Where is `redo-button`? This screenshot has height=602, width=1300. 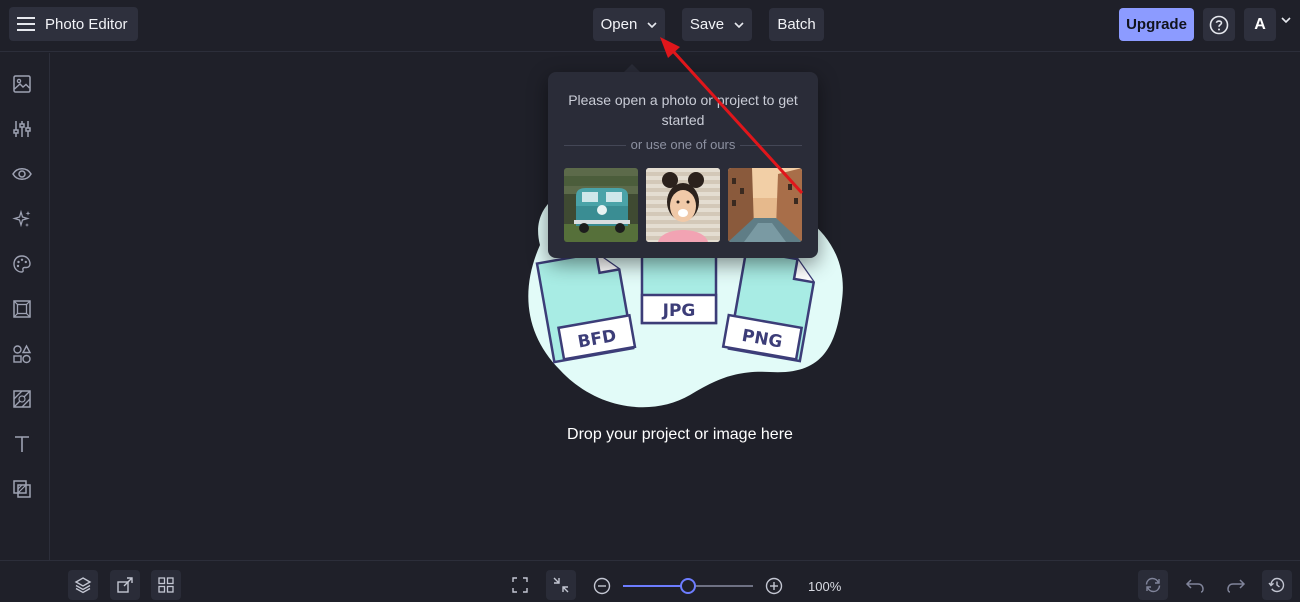
redo-button is located at coordinates (1236, 585).